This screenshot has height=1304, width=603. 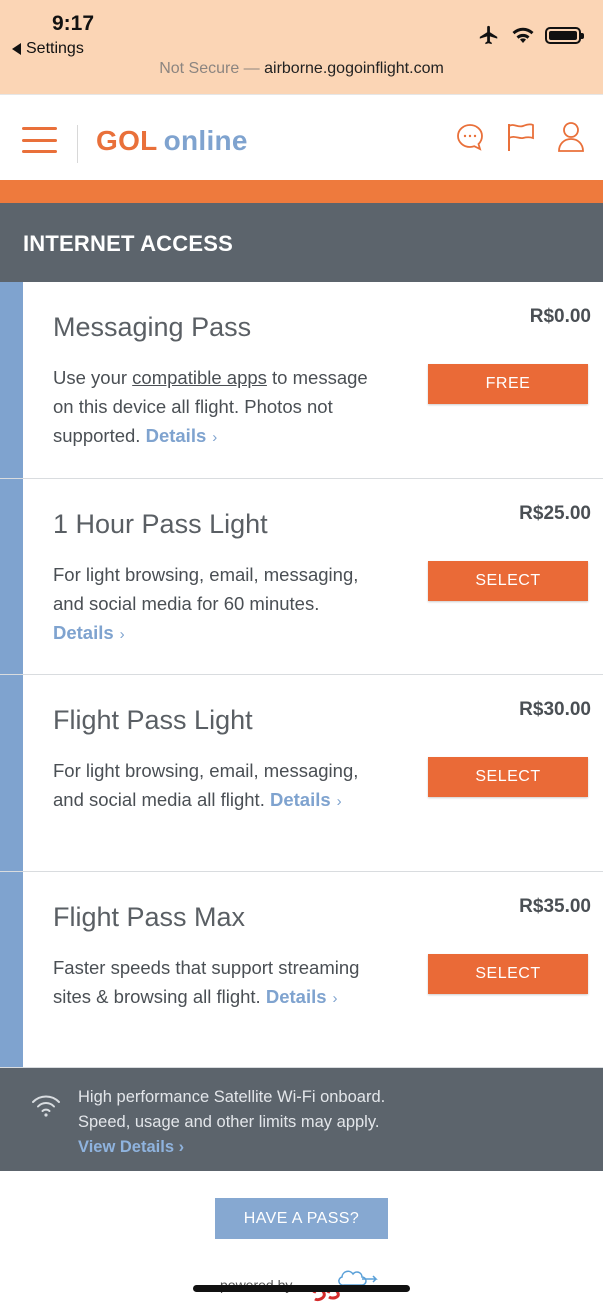 What do you see at coordinates (55, 48) in the screenshot?
I see `back-label: Settings` at bounding box center [55, 48].